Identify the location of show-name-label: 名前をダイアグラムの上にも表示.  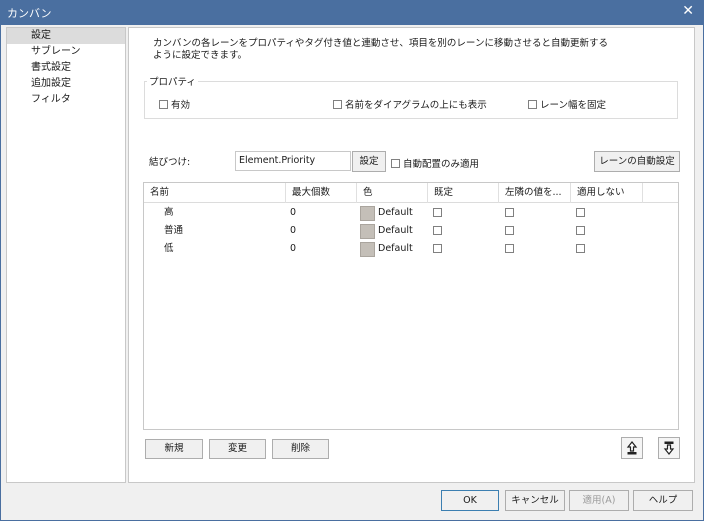
(416, 105).